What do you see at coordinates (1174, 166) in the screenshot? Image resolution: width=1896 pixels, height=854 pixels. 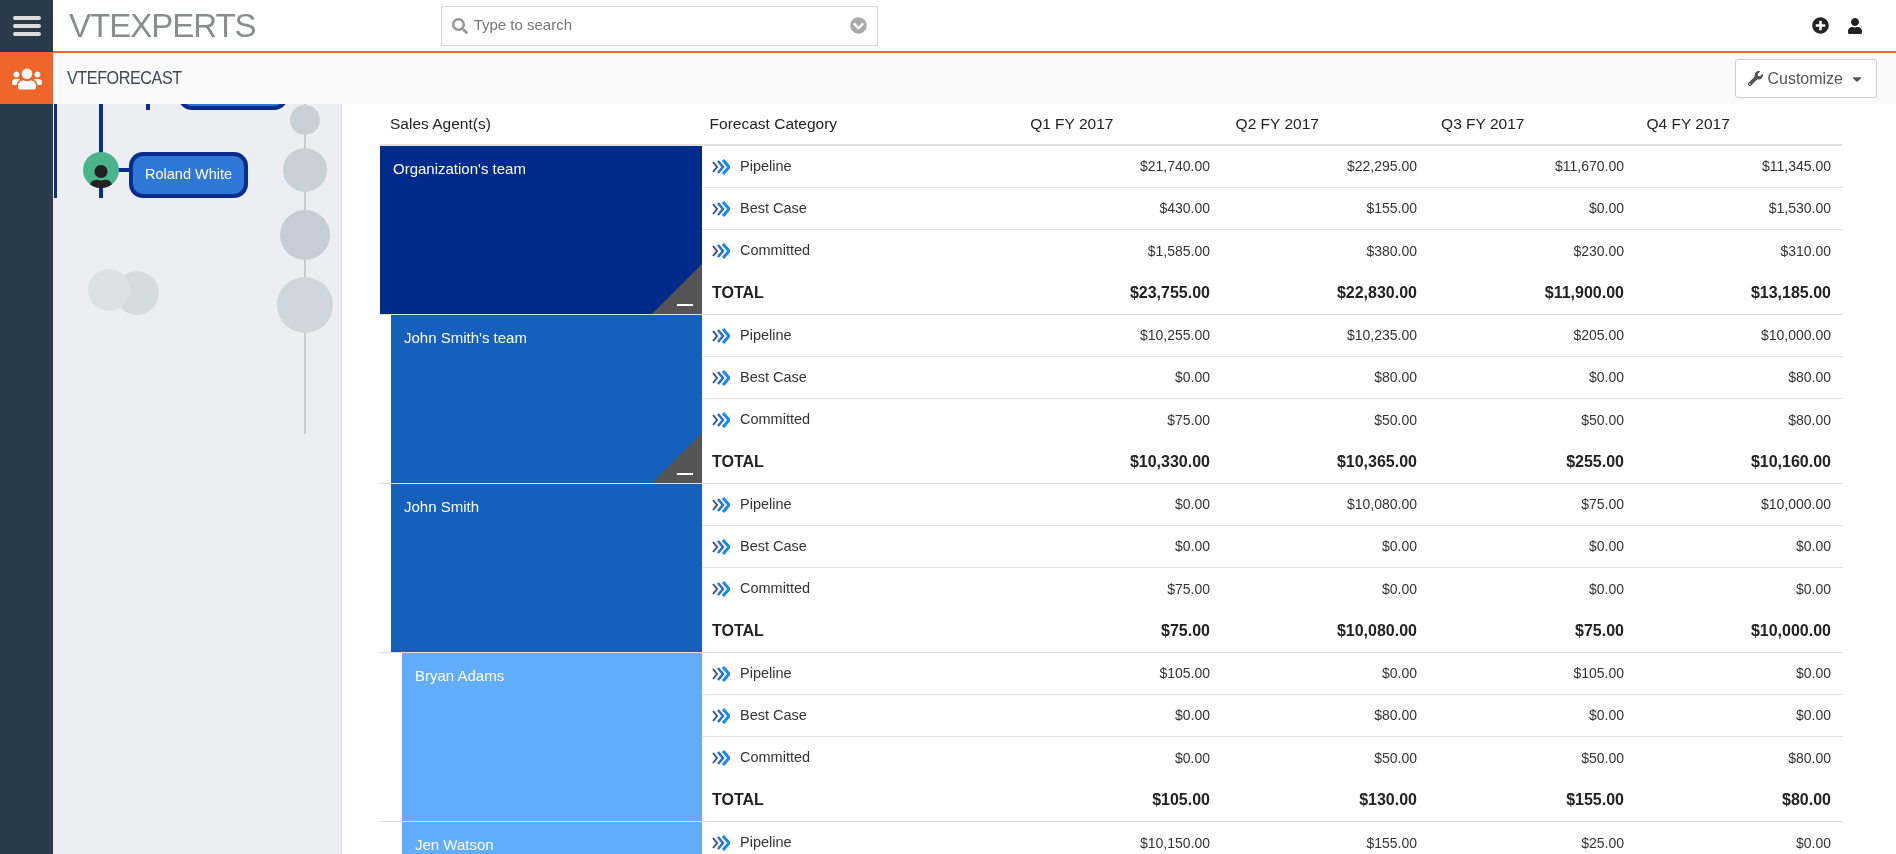 I see `amount-value: $21,740.00` at bounding box center [1174, 166].